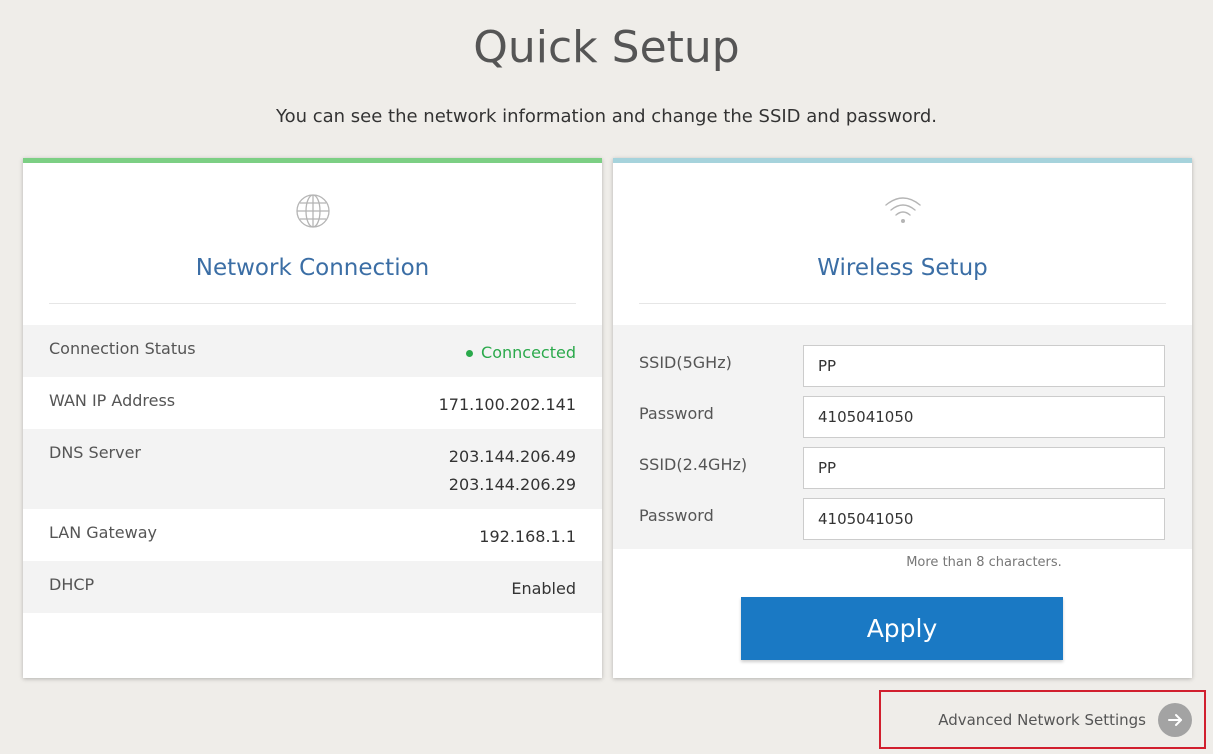 This screenshot has height=754, width=1213. I want to click on info-label: WAN IP Address, so click(112, 400).